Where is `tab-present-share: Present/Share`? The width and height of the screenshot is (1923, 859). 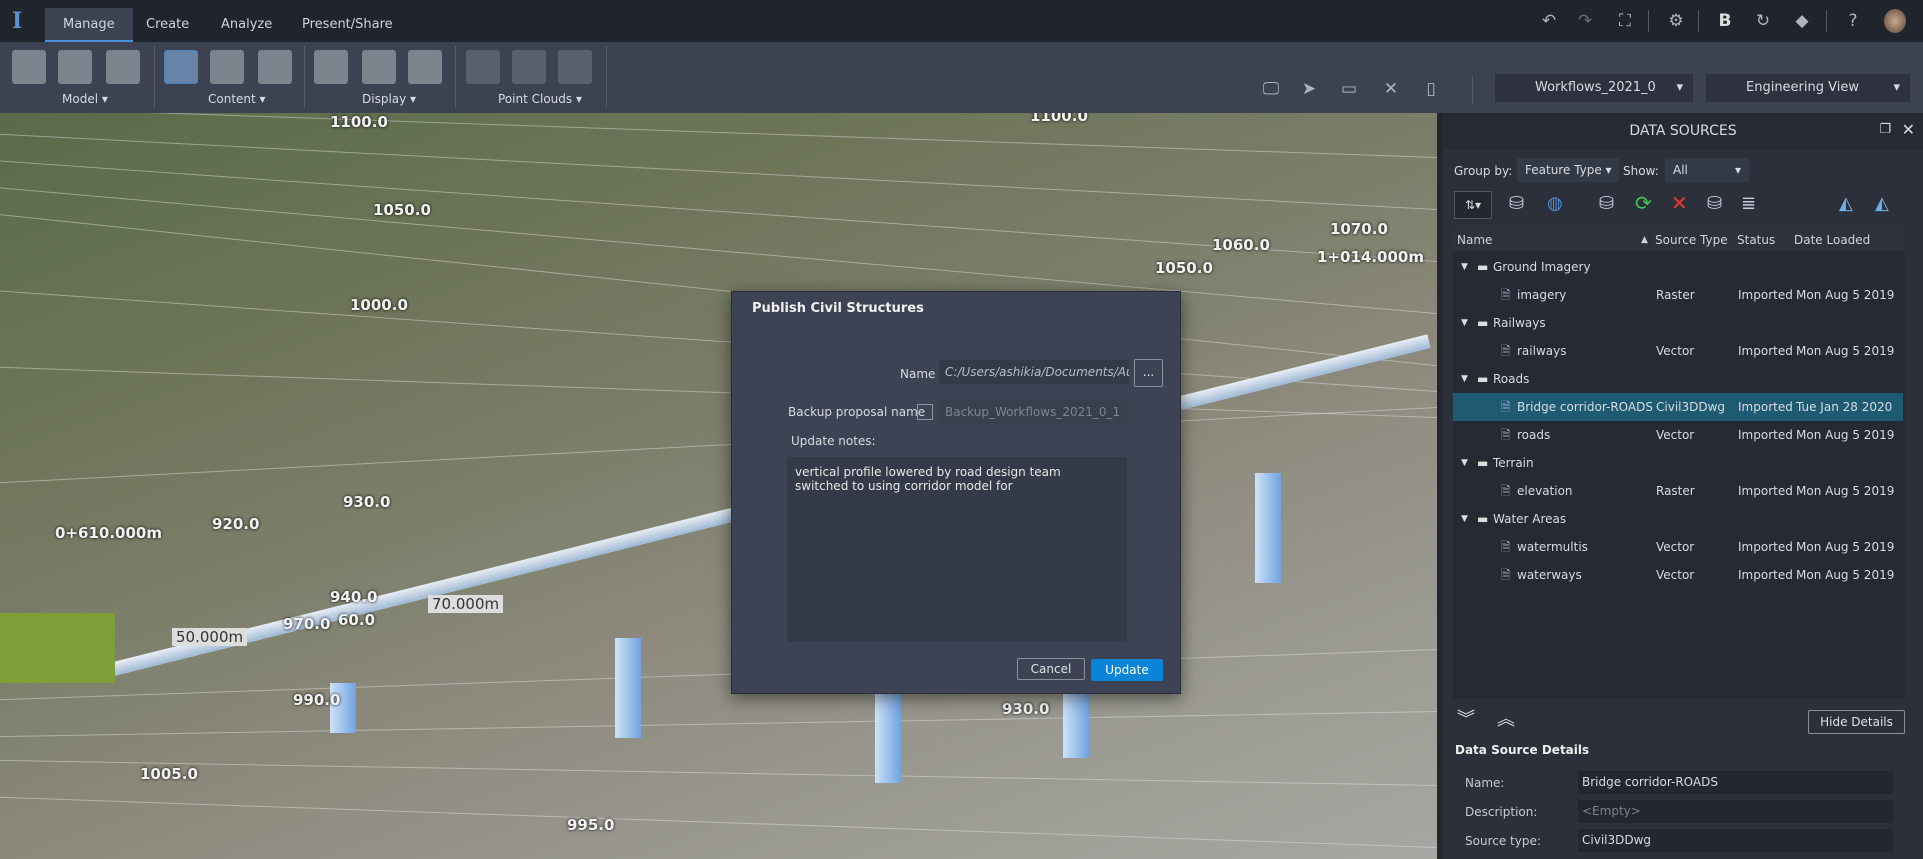 tab-present-share: Present/Share is located at coordinates (347, 25).